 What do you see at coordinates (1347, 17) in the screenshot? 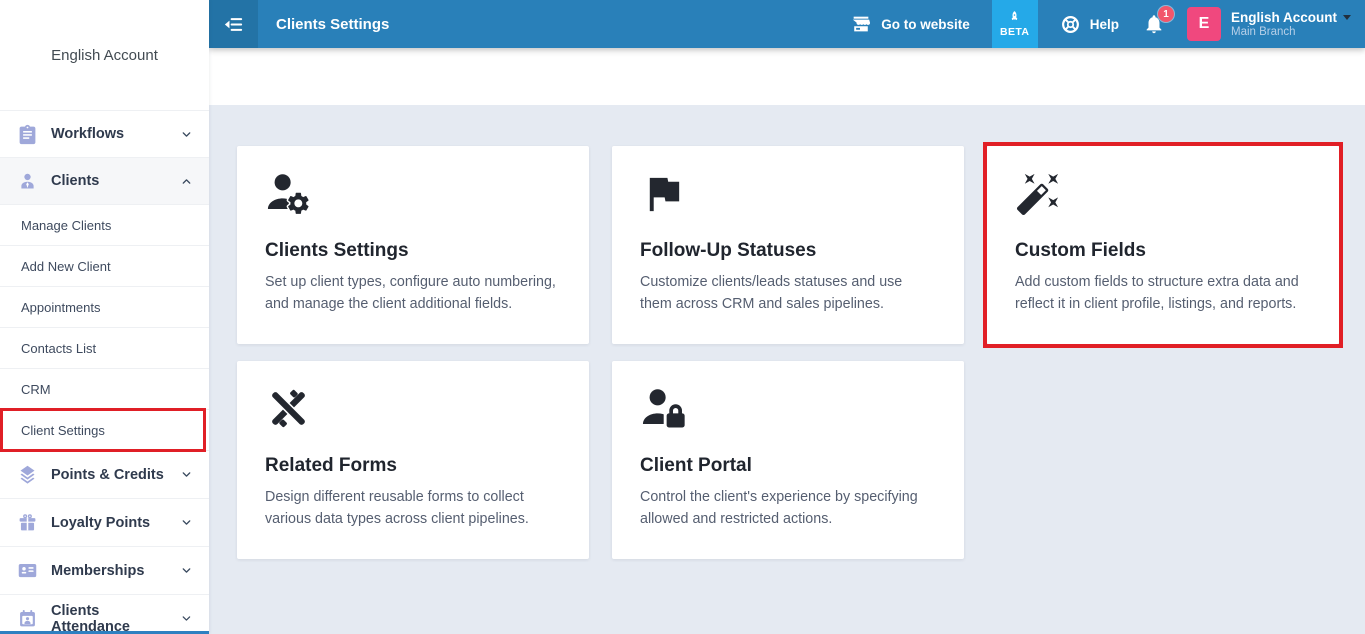
I see `caret-down-icon` at bounding box center [1347, 17].